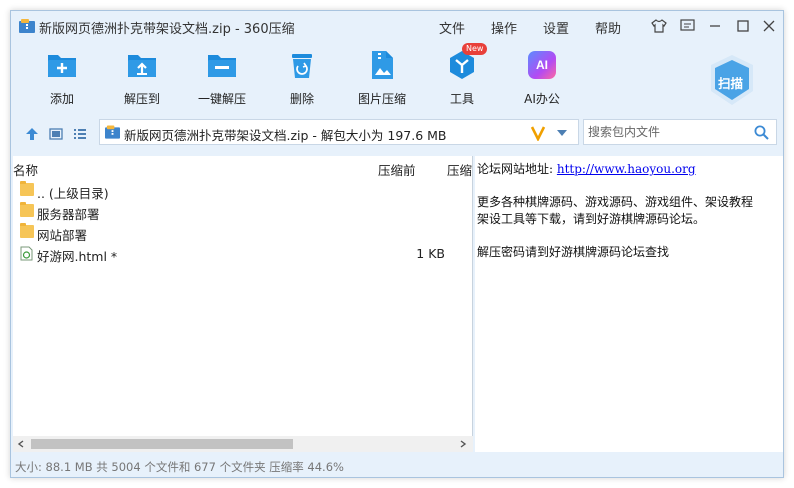 The image size is (794, 488). Describe the element at coordinates (25, 169) in the screenshot. I see `column-name: 名称` at that location.